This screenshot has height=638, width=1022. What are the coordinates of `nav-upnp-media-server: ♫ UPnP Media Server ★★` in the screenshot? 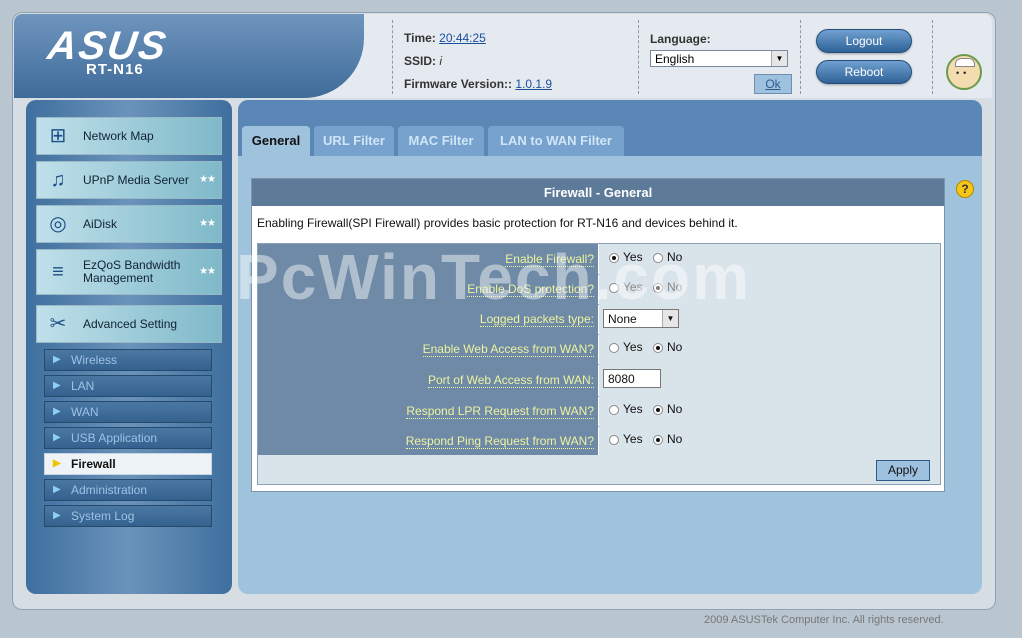 It's located at (129, 180).